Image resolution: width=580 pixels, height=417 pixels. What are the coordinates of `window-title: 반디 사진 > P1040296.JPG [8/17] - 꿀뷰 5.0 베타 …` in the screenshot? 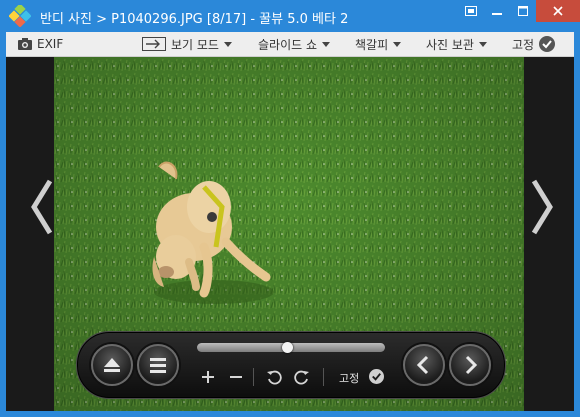 It's located at (194, 19).